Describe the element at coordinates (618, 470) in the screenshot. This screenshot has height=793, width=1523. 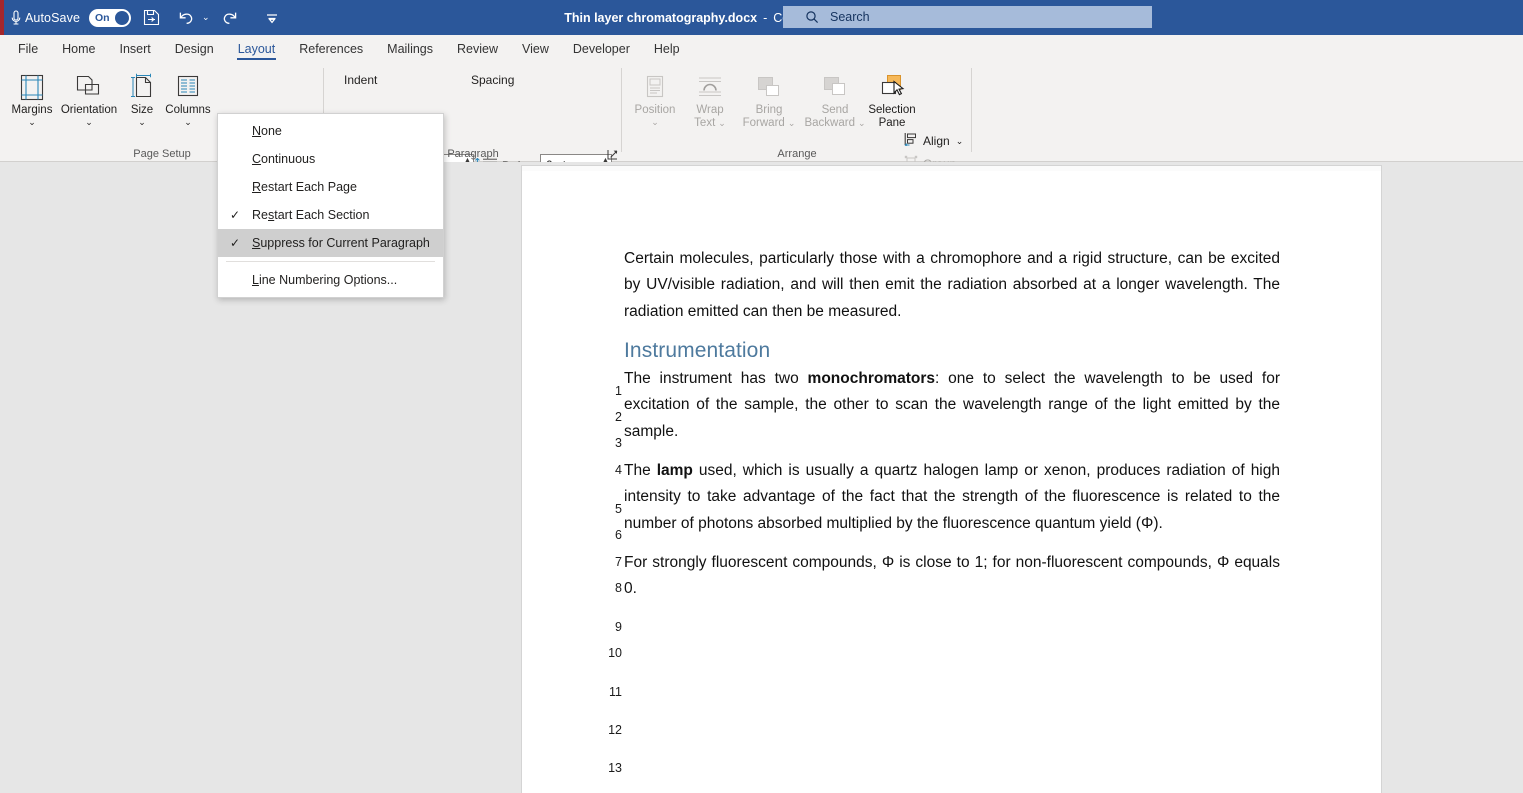
I see `line-number: 4` at that location.